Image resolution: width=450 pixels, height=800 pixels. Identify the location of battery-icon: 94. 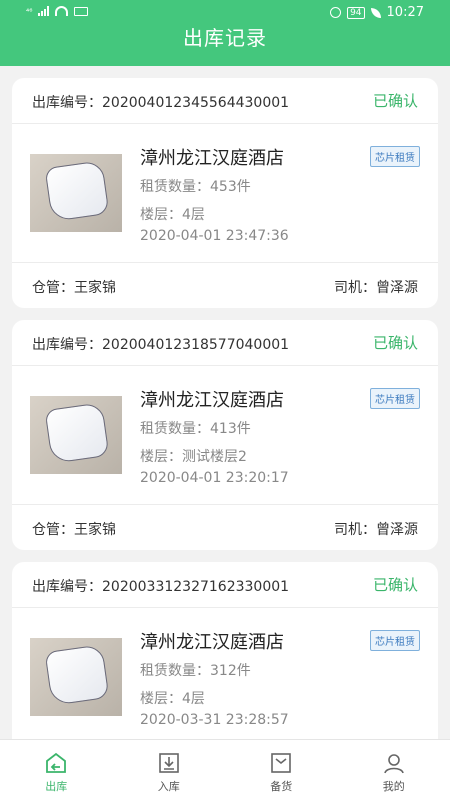
(356, 12).